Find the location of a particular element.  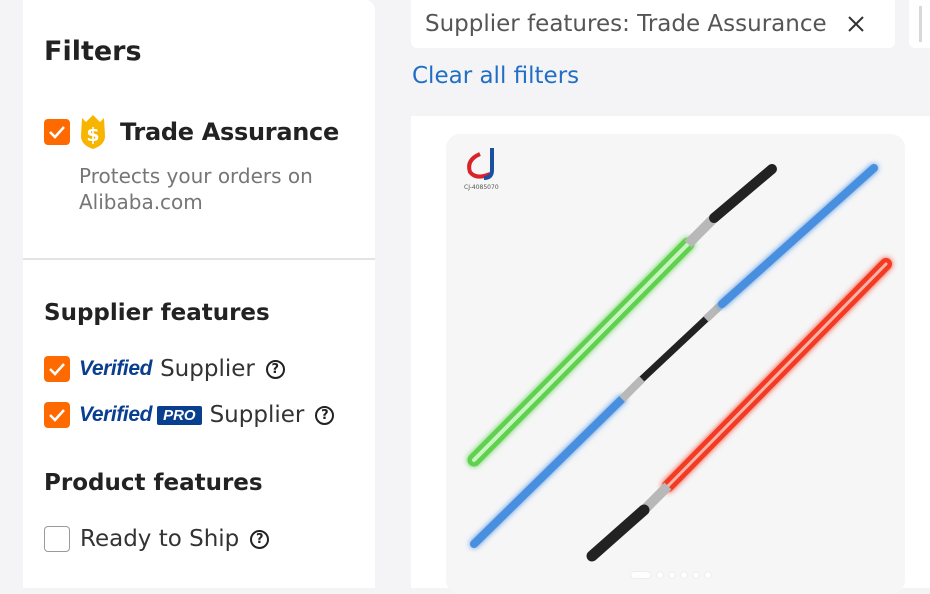

verified-pro-supplier-filter: Verified PRO Supplier ? is located at coordinates (189, 415).